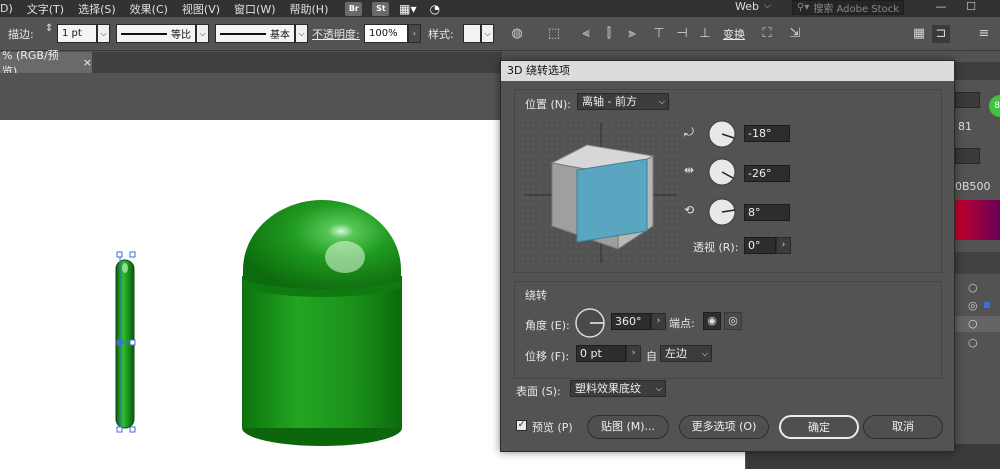  Describe the element at coordinates (767, 212) in the screenshot. I see `z-rotation-input: 8°` at that location.